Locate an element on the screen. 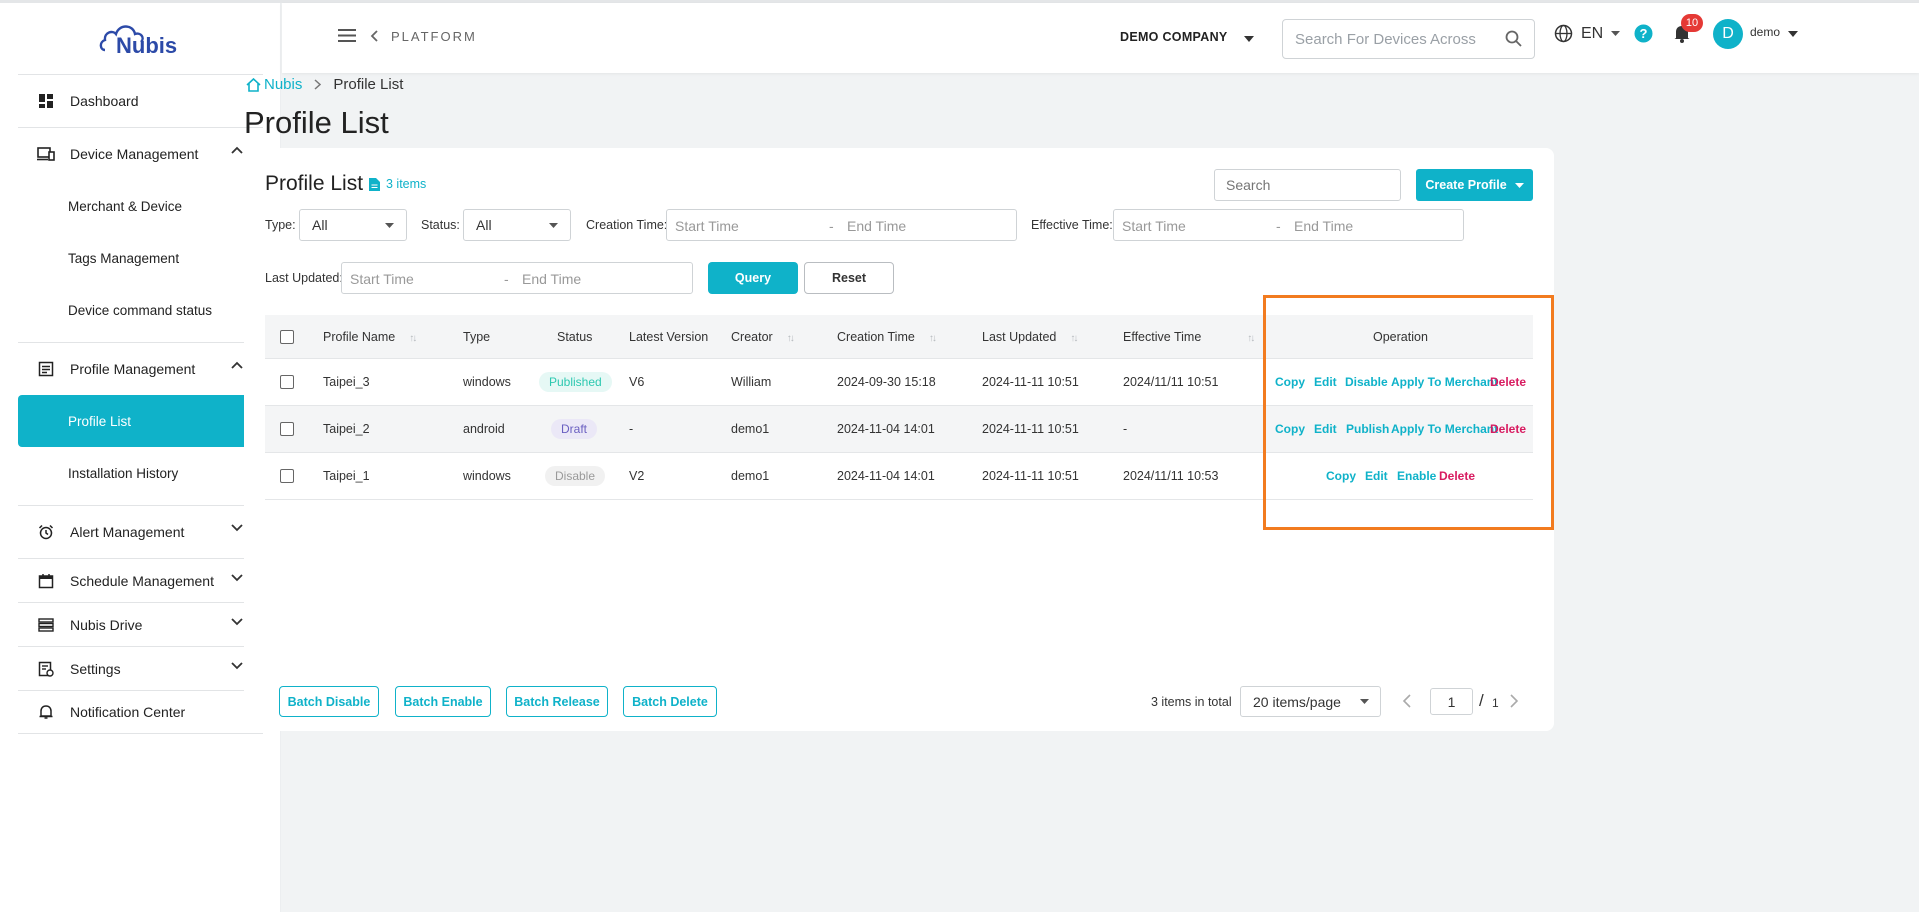  col-creation-time: Creation Time ↑↓ is located at coordinates (887, 337).